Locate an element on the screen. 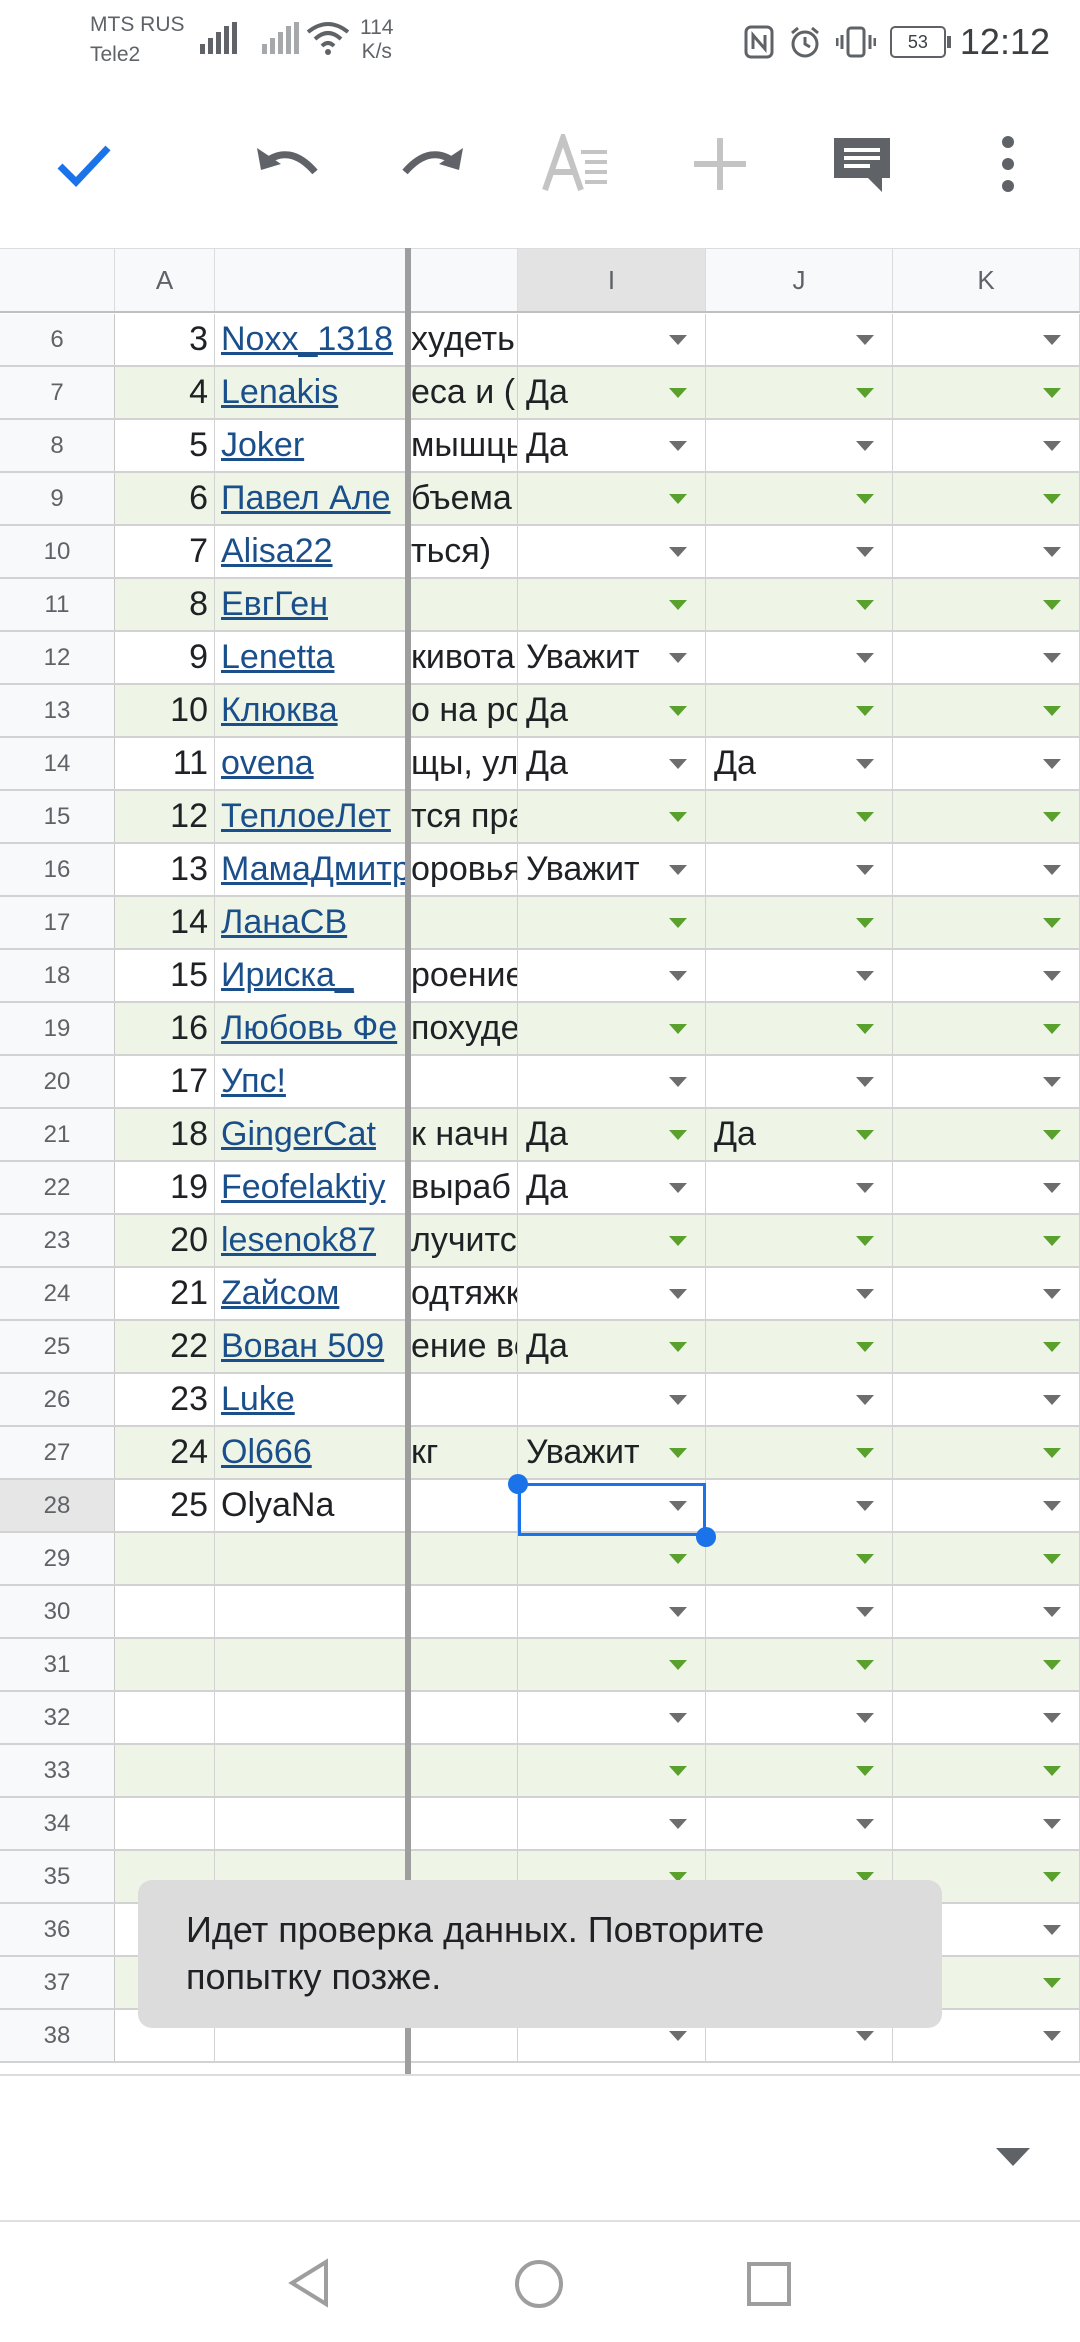  row-number: 34 is located at coordinates (57, 1823).